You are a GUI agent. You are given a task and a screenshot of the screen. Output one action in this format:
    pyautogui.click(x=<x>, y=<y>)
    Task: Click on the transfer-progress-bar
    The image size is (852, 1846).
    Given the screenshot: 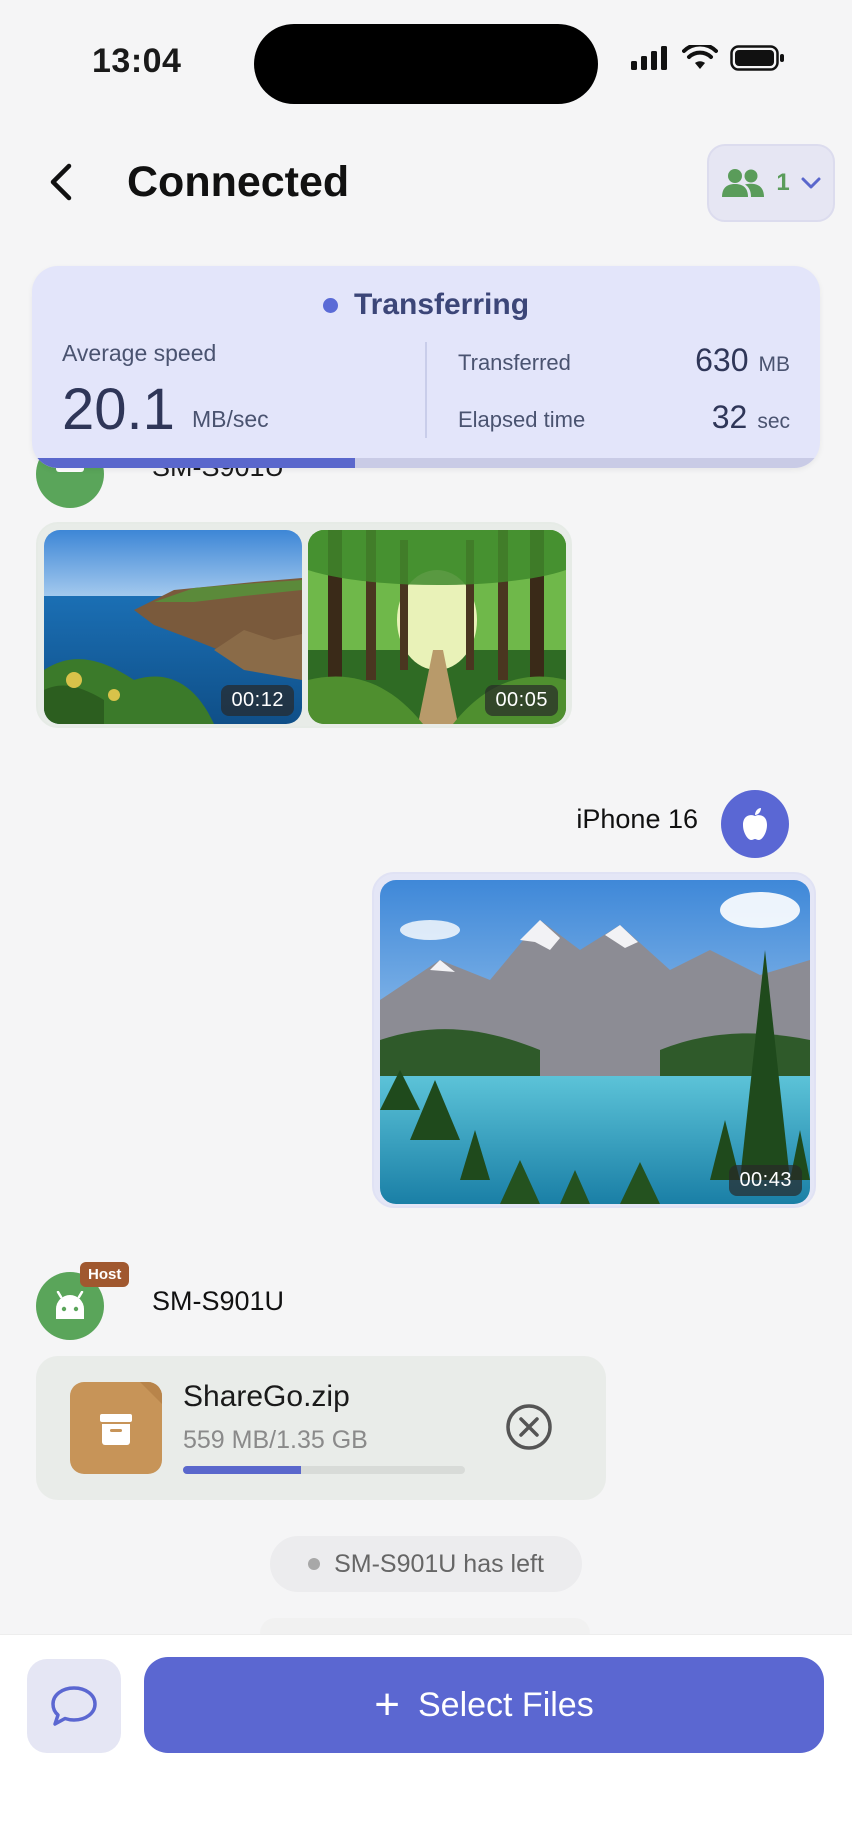 What is the action you would take?
    pyautogui.click(x=426, y=463)
    